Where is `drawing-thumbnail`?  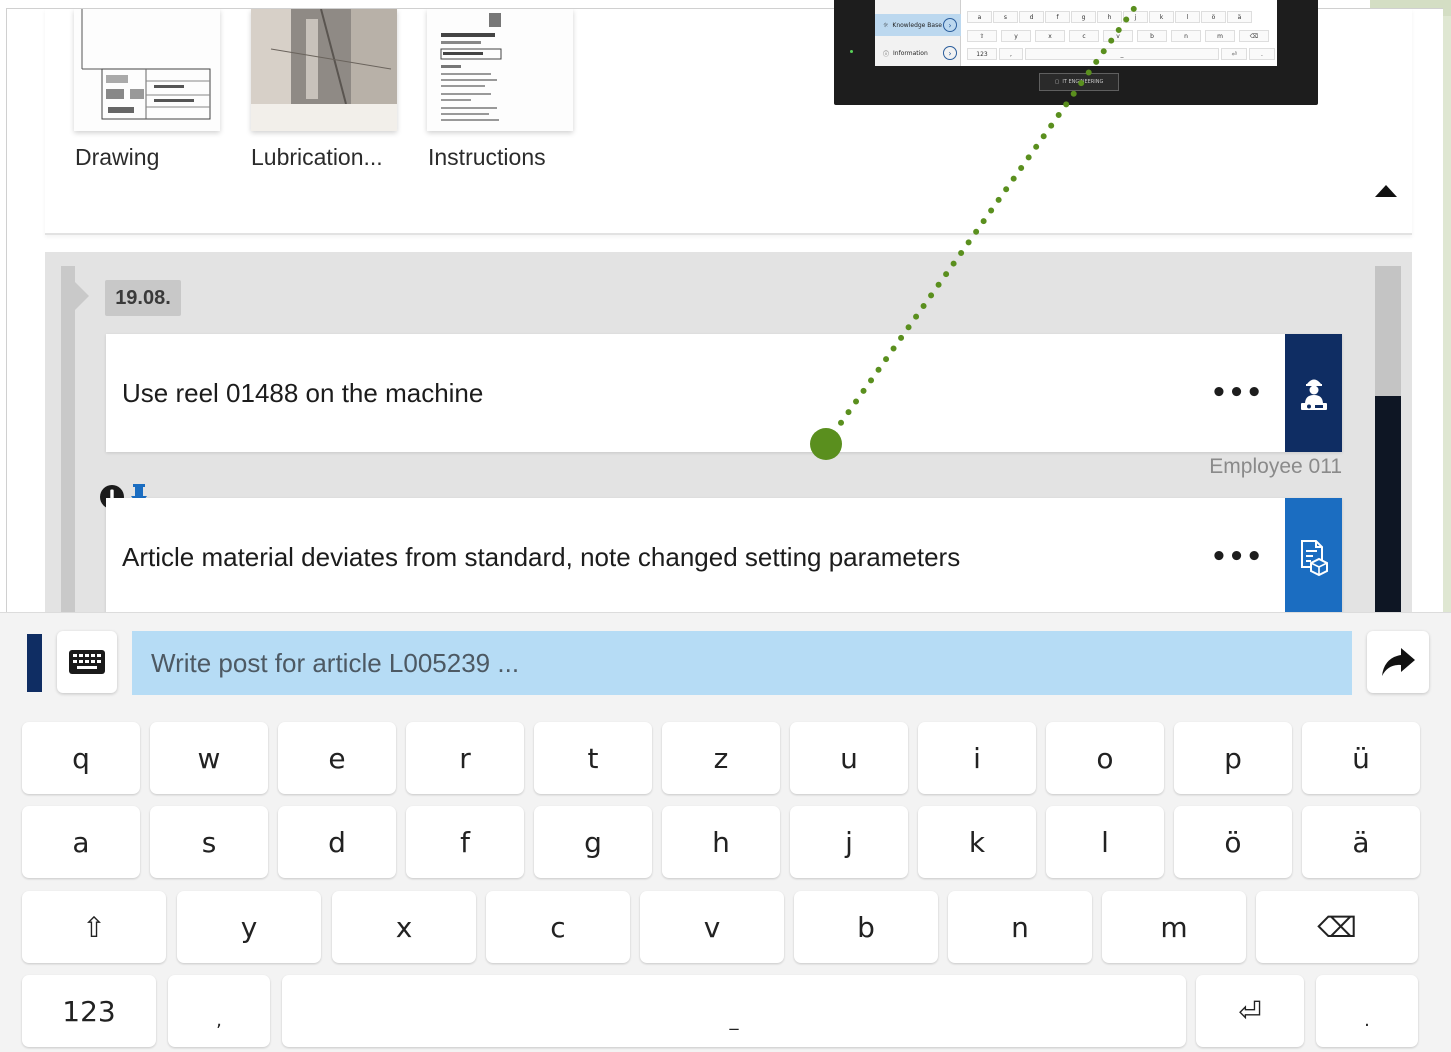 drawing-thumbnail is located at coordinates (147, 70).